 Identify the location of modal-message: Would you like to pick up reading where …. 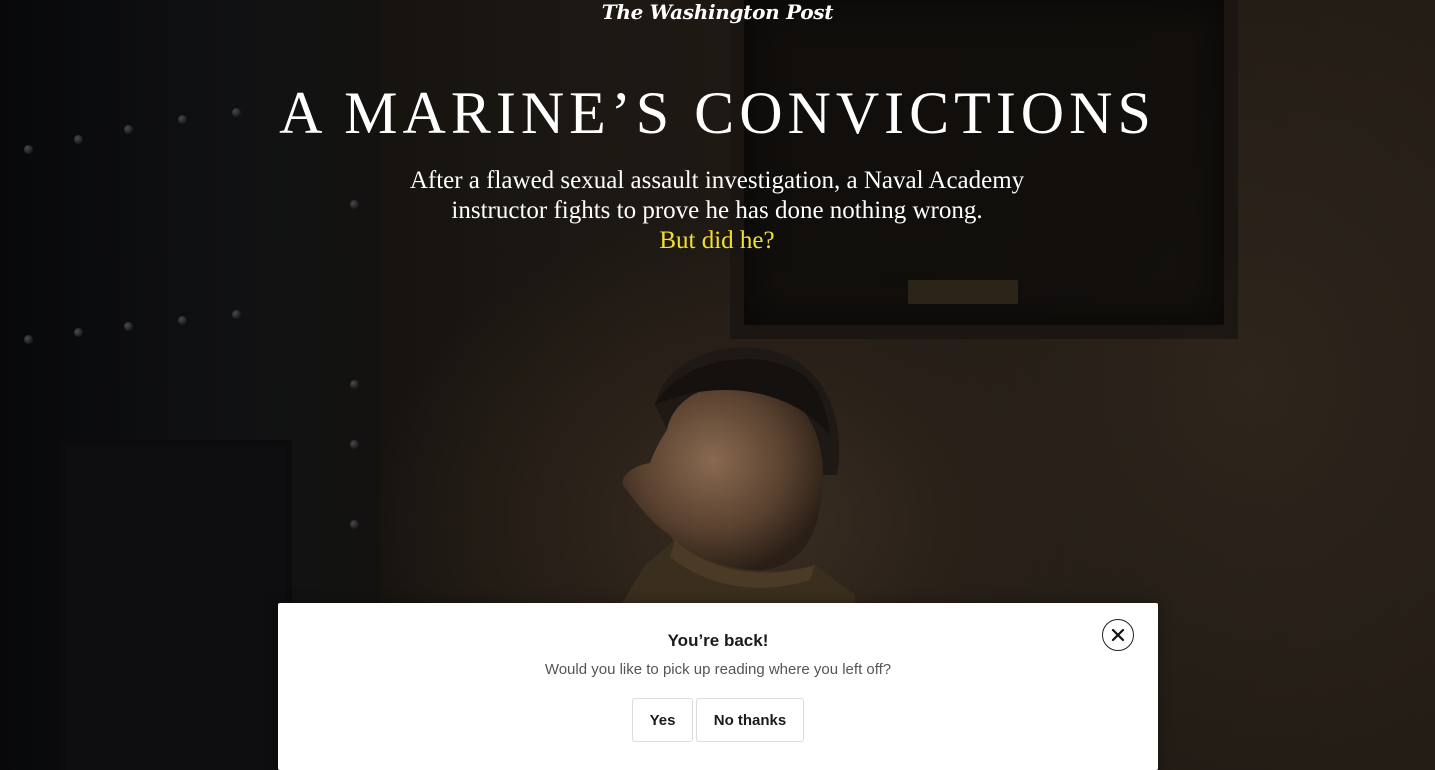
(718, 669).